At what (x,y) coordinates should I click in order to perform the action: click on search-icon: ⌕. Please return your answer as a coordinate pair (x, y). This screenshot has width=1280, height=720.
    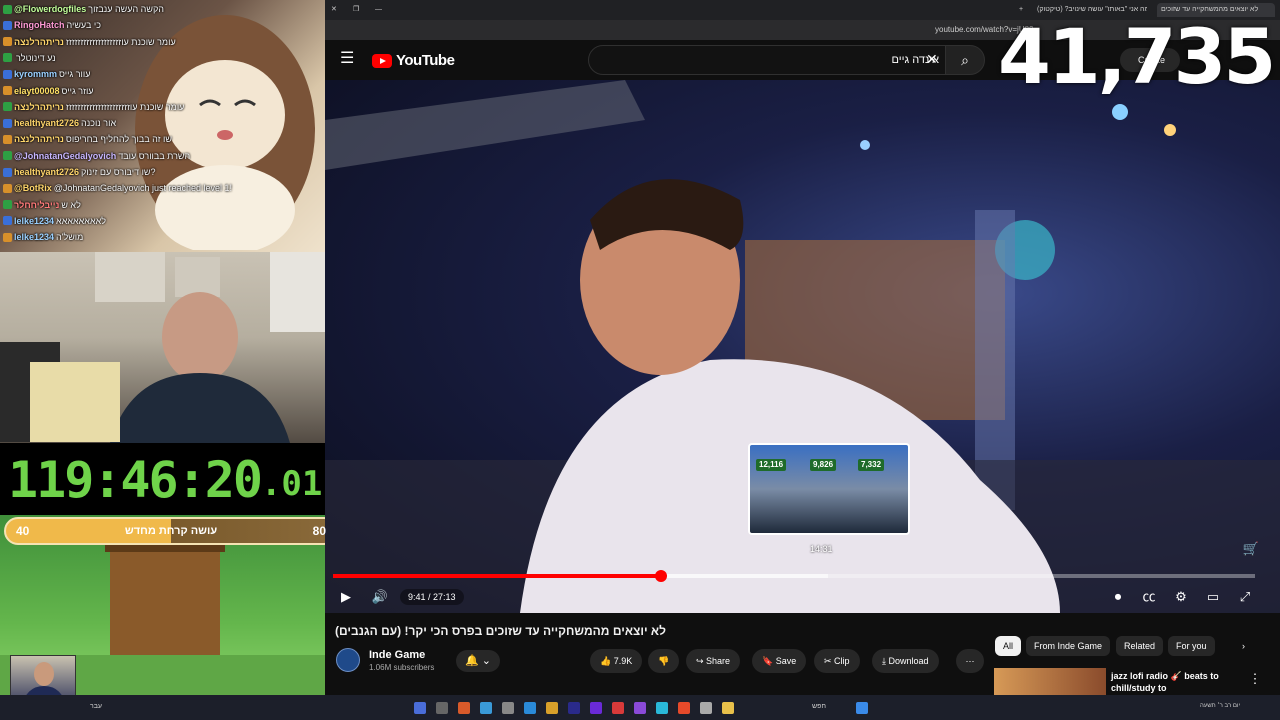
    Looking at the image, I should click on (965, 60).